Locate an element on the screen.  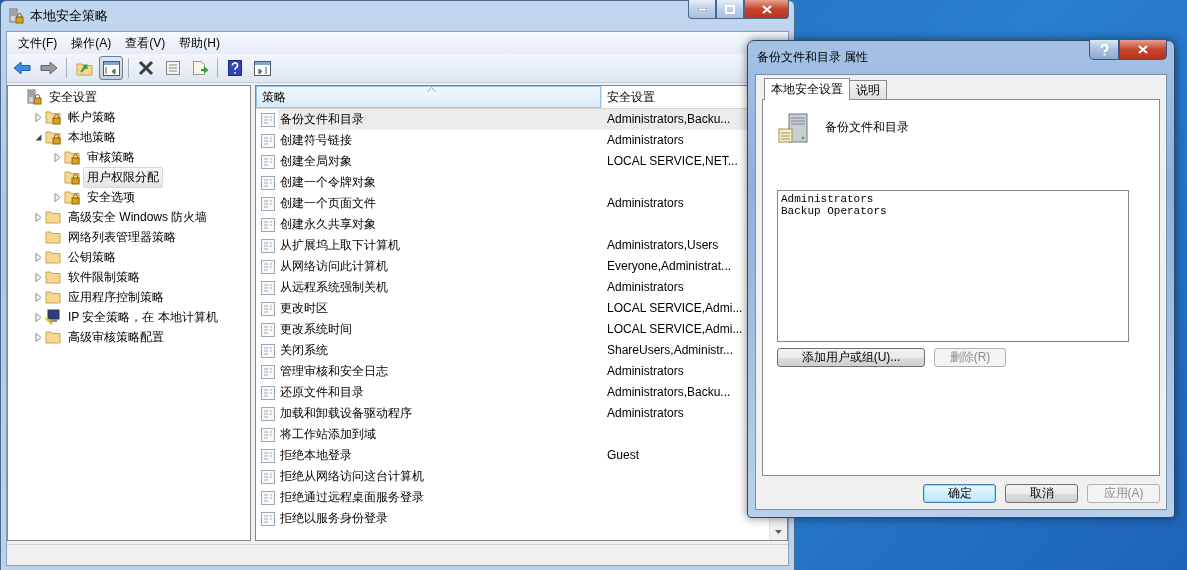
minimize-icon is located at coordinates (702, 9).